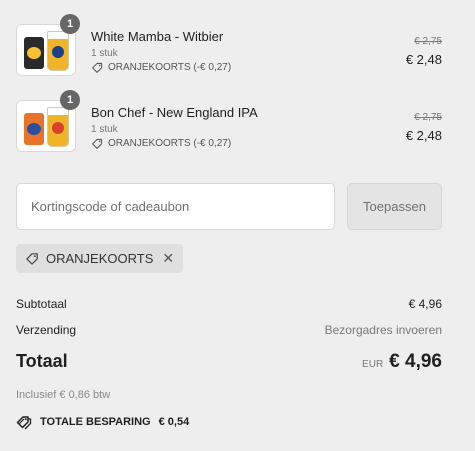 The width and height of the screenshot is (475, 451). Describe the element at coordinates (229, 362) in the screenshot. I see `total-row: Totaal EUR € 4,96` at that location.